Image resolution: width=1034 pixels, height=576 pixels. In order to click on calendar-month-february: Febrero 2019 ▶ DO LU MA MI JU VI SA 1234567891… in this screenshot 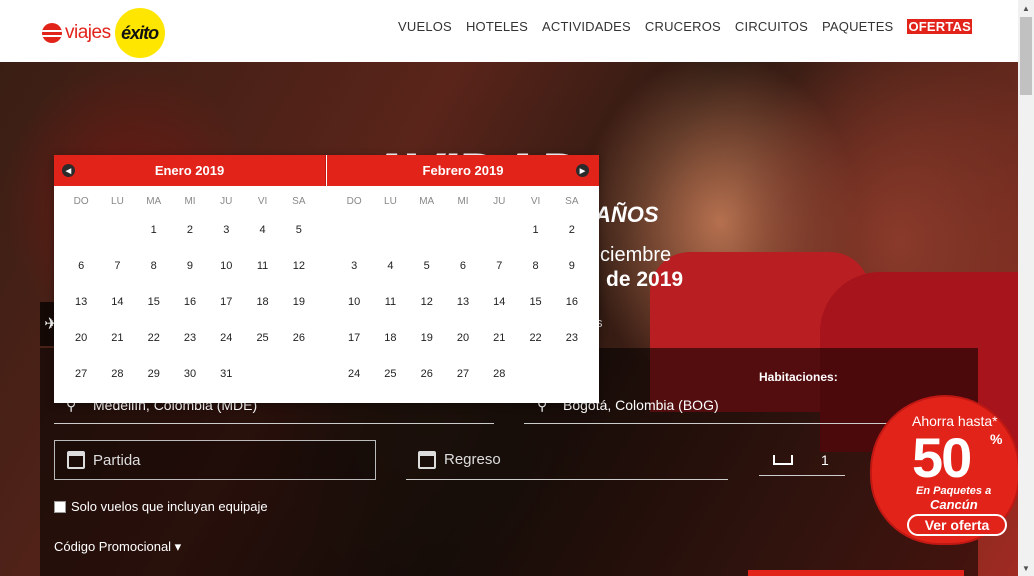, I will do `click(463, 279)`.